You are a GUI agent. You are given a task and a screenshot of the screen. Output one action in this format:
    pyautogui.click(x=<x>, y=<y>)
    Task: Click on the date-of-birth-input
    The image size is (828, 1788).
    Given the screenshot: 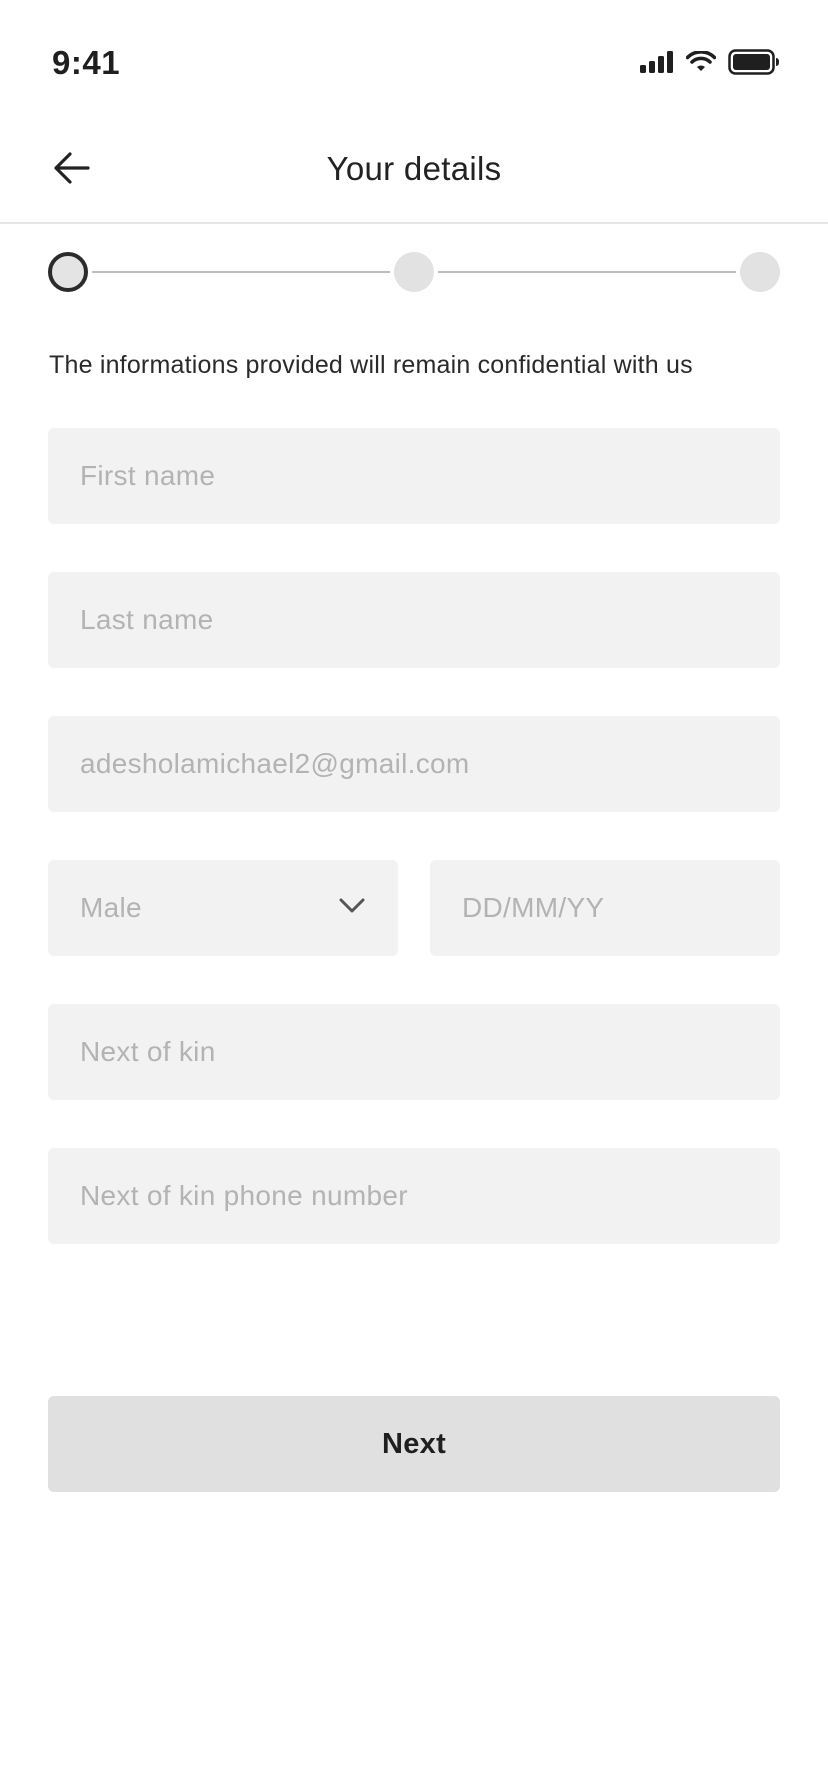 What is the action you would take?
    pyautogui.click(x=605, y=908)
    